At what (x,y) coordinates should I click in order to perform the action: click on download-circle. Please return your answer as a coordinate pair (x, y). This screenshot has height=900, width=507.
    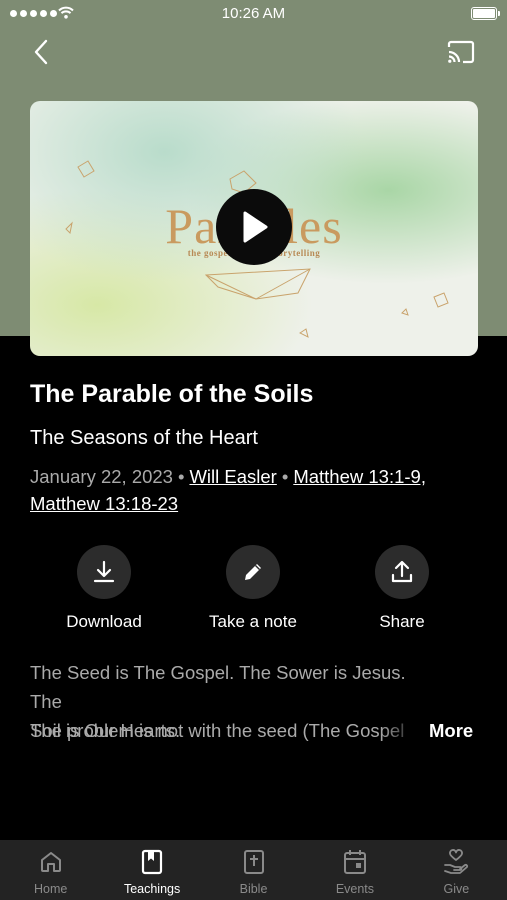
    Looking at the image, I should click on (104, 572).